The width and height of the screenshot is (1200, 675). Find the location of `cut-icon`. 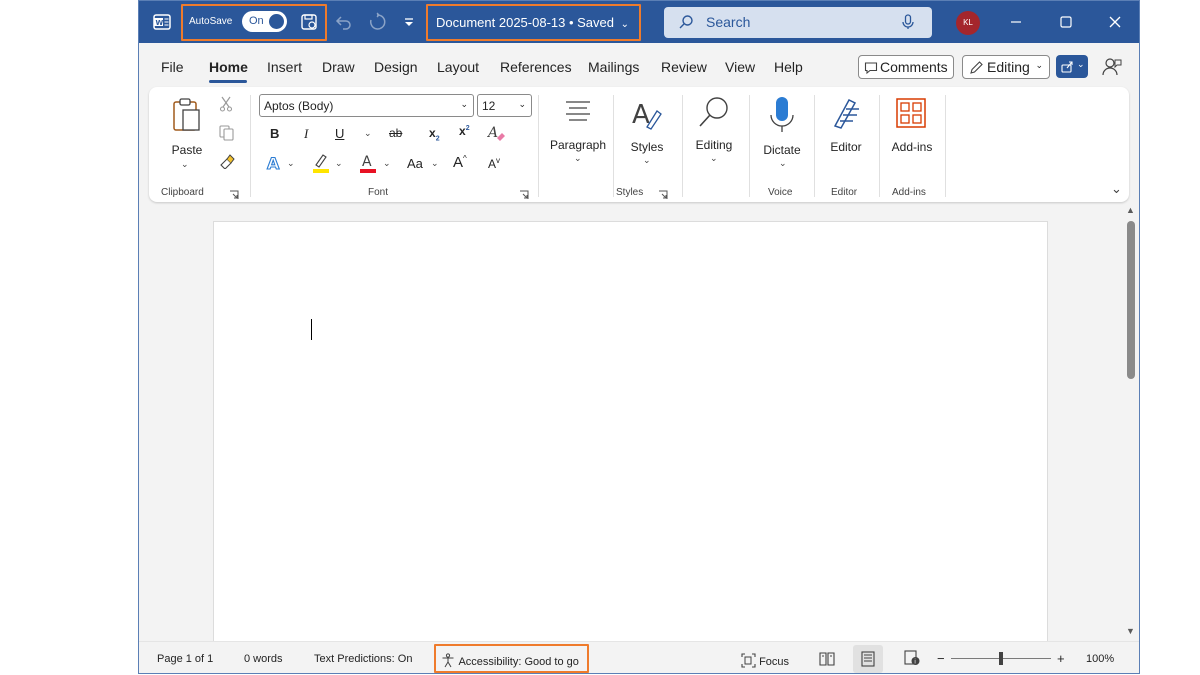

cut-icon is located at coordinates (226, 104).